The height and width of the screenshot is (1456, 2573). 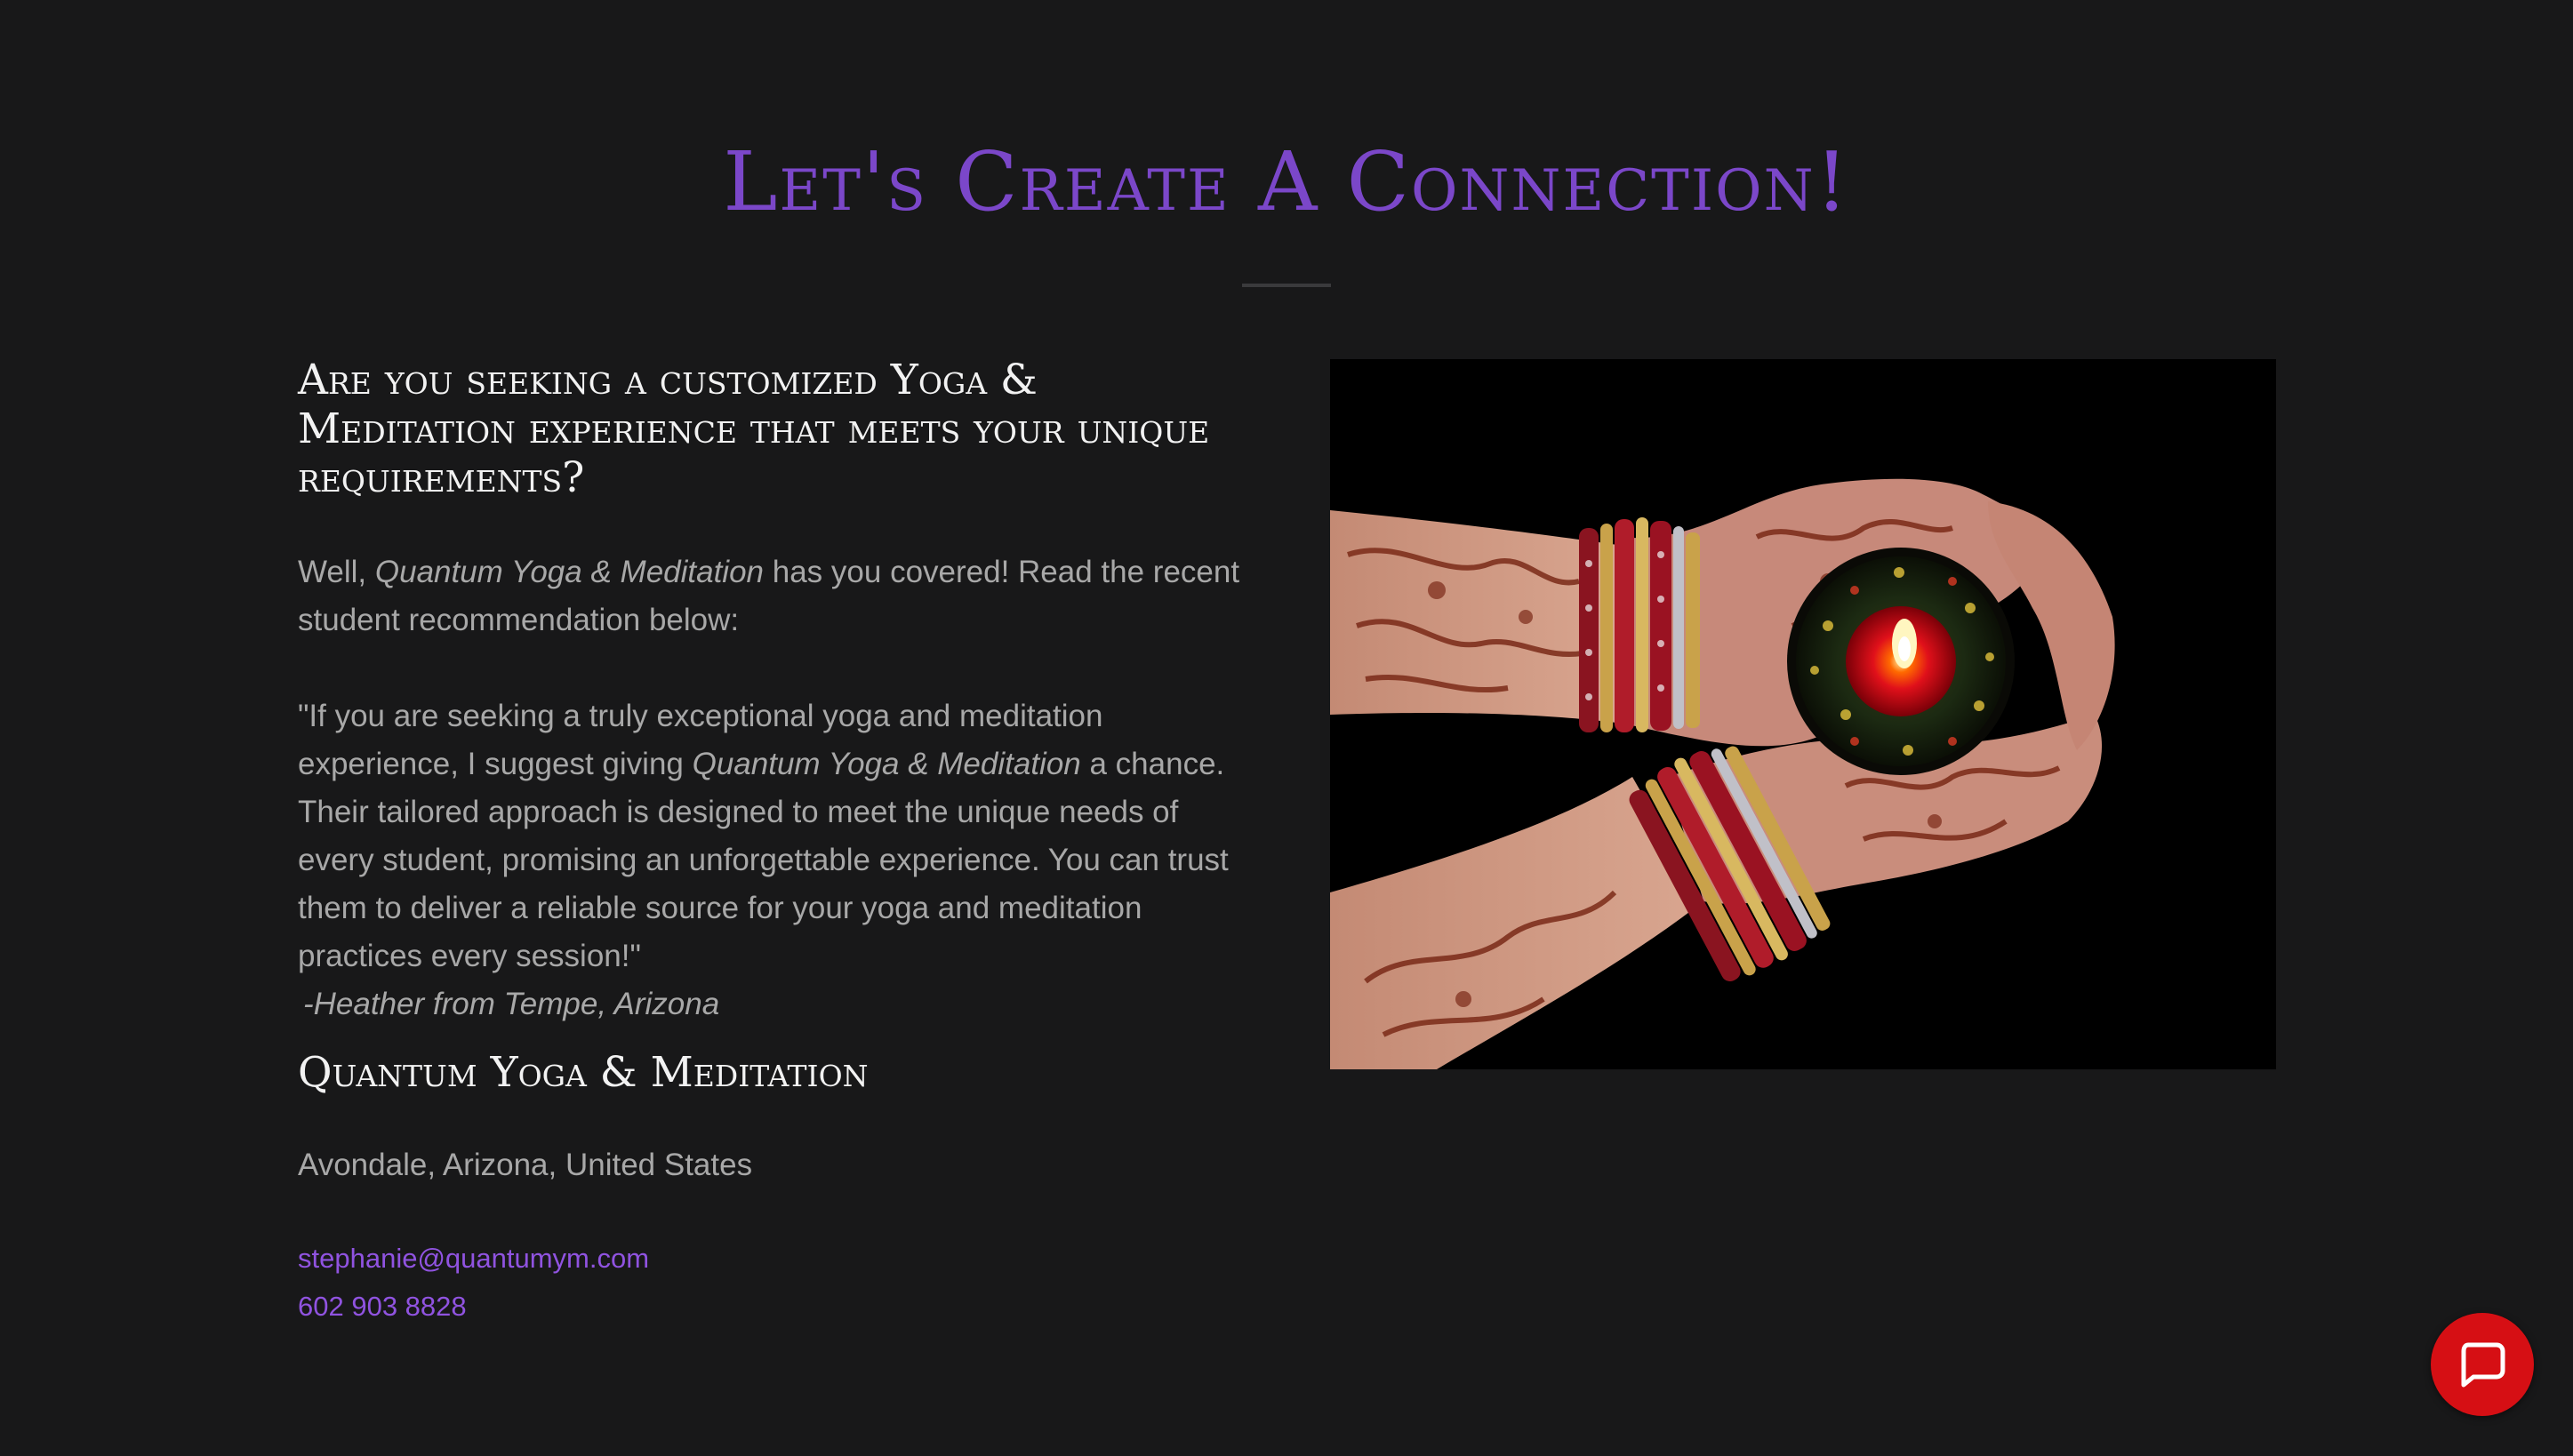 I want to click on quote-brand: Quantum Yoga & Meditation, so click(x=886, y=764).